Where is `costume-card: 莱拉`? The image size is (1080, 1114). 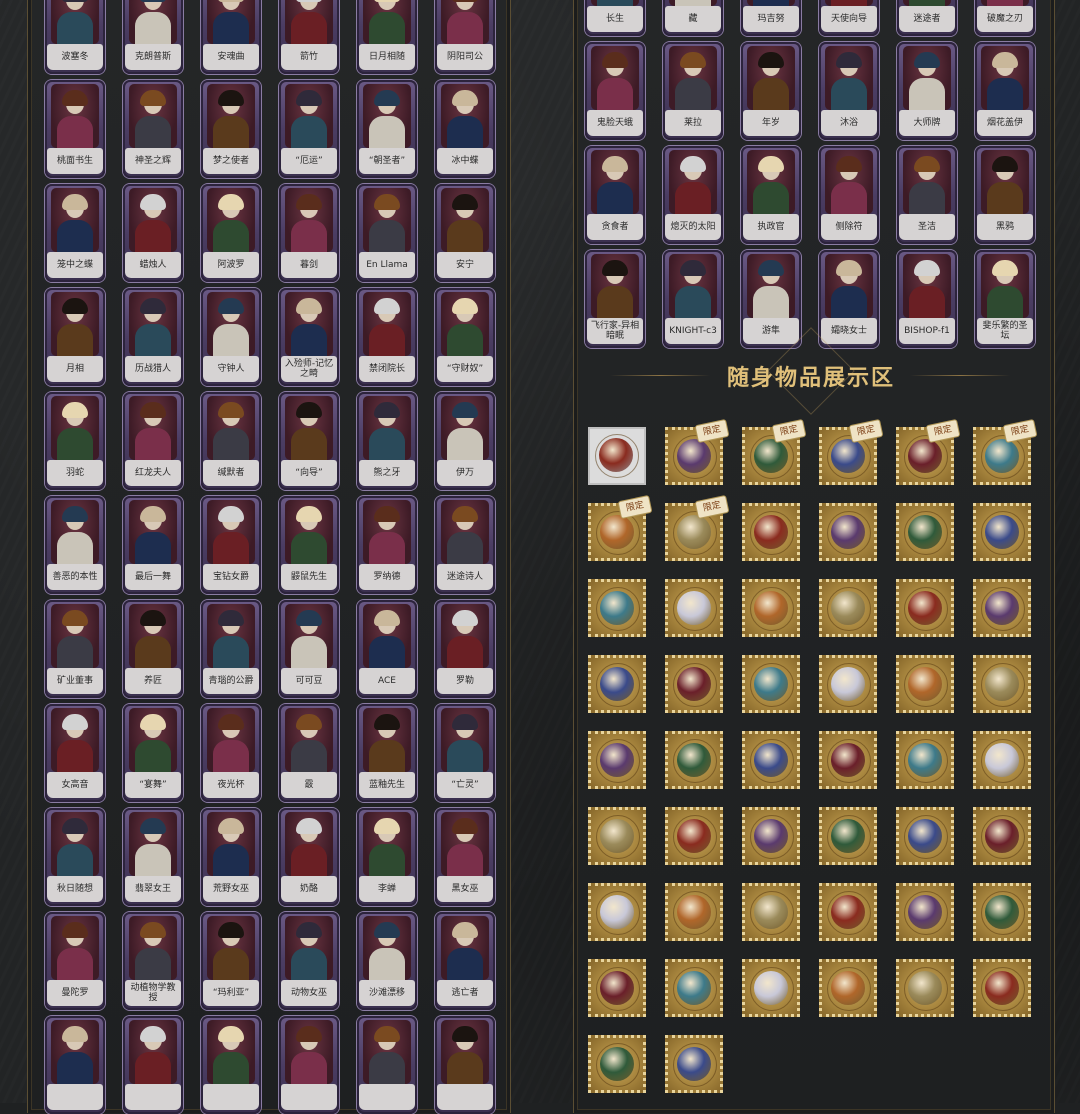 costume-card: 莱拉 is located at coordinates (693, 91).